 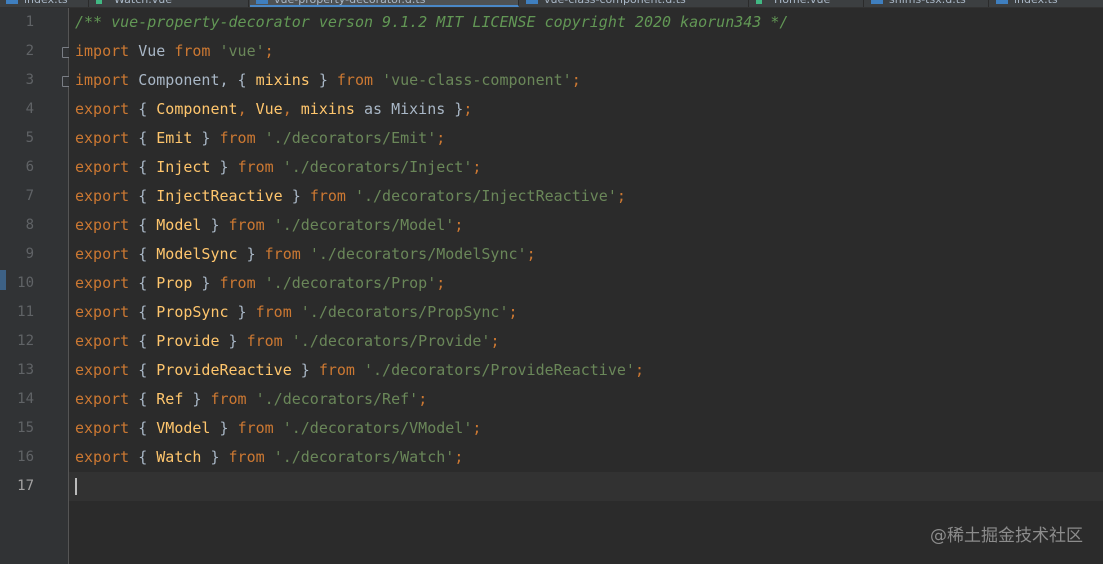 What do you see at coordinates (174, 283) in the screenshot?
I see `code-token: Prop` at bounding box center [174, 283].